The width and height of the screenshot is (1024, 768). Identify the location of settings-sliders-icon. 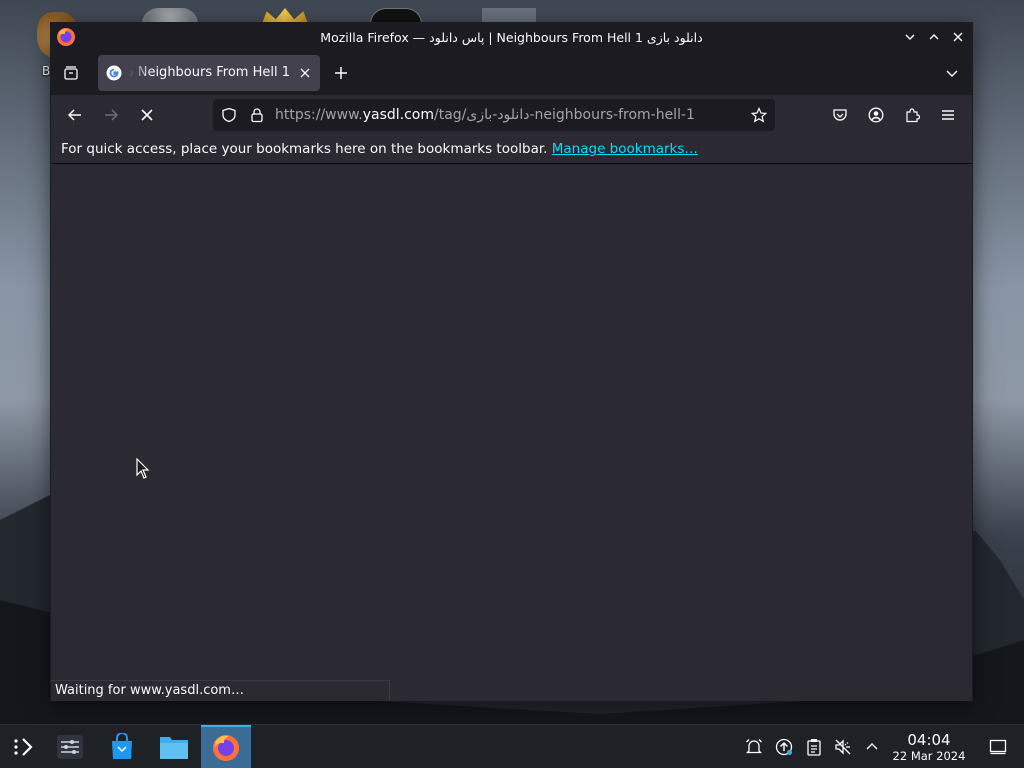
(70, 747).